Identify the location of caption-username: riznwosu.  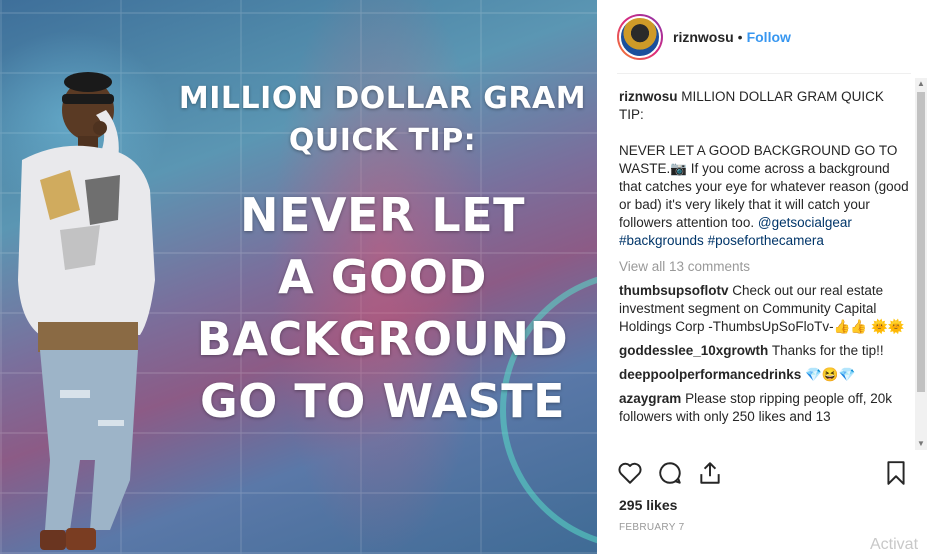
(648, 96).